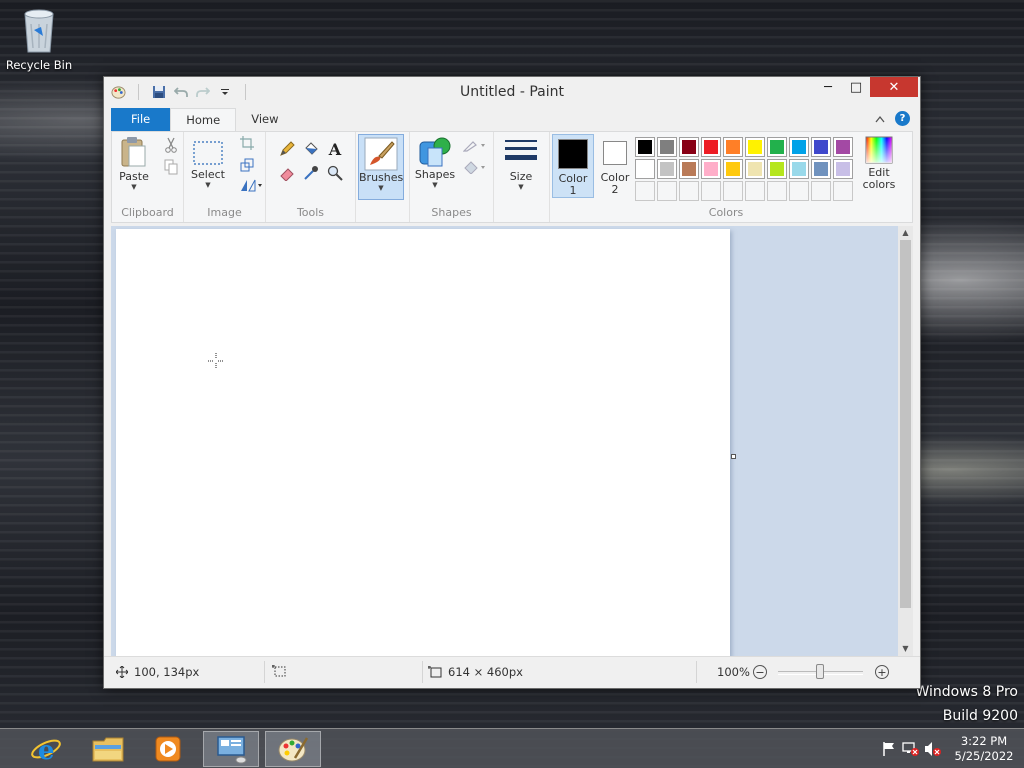 The width and height of the screenshot is (1024, 768). I want to click on zoom-in-icon: +, so click(882, 672).